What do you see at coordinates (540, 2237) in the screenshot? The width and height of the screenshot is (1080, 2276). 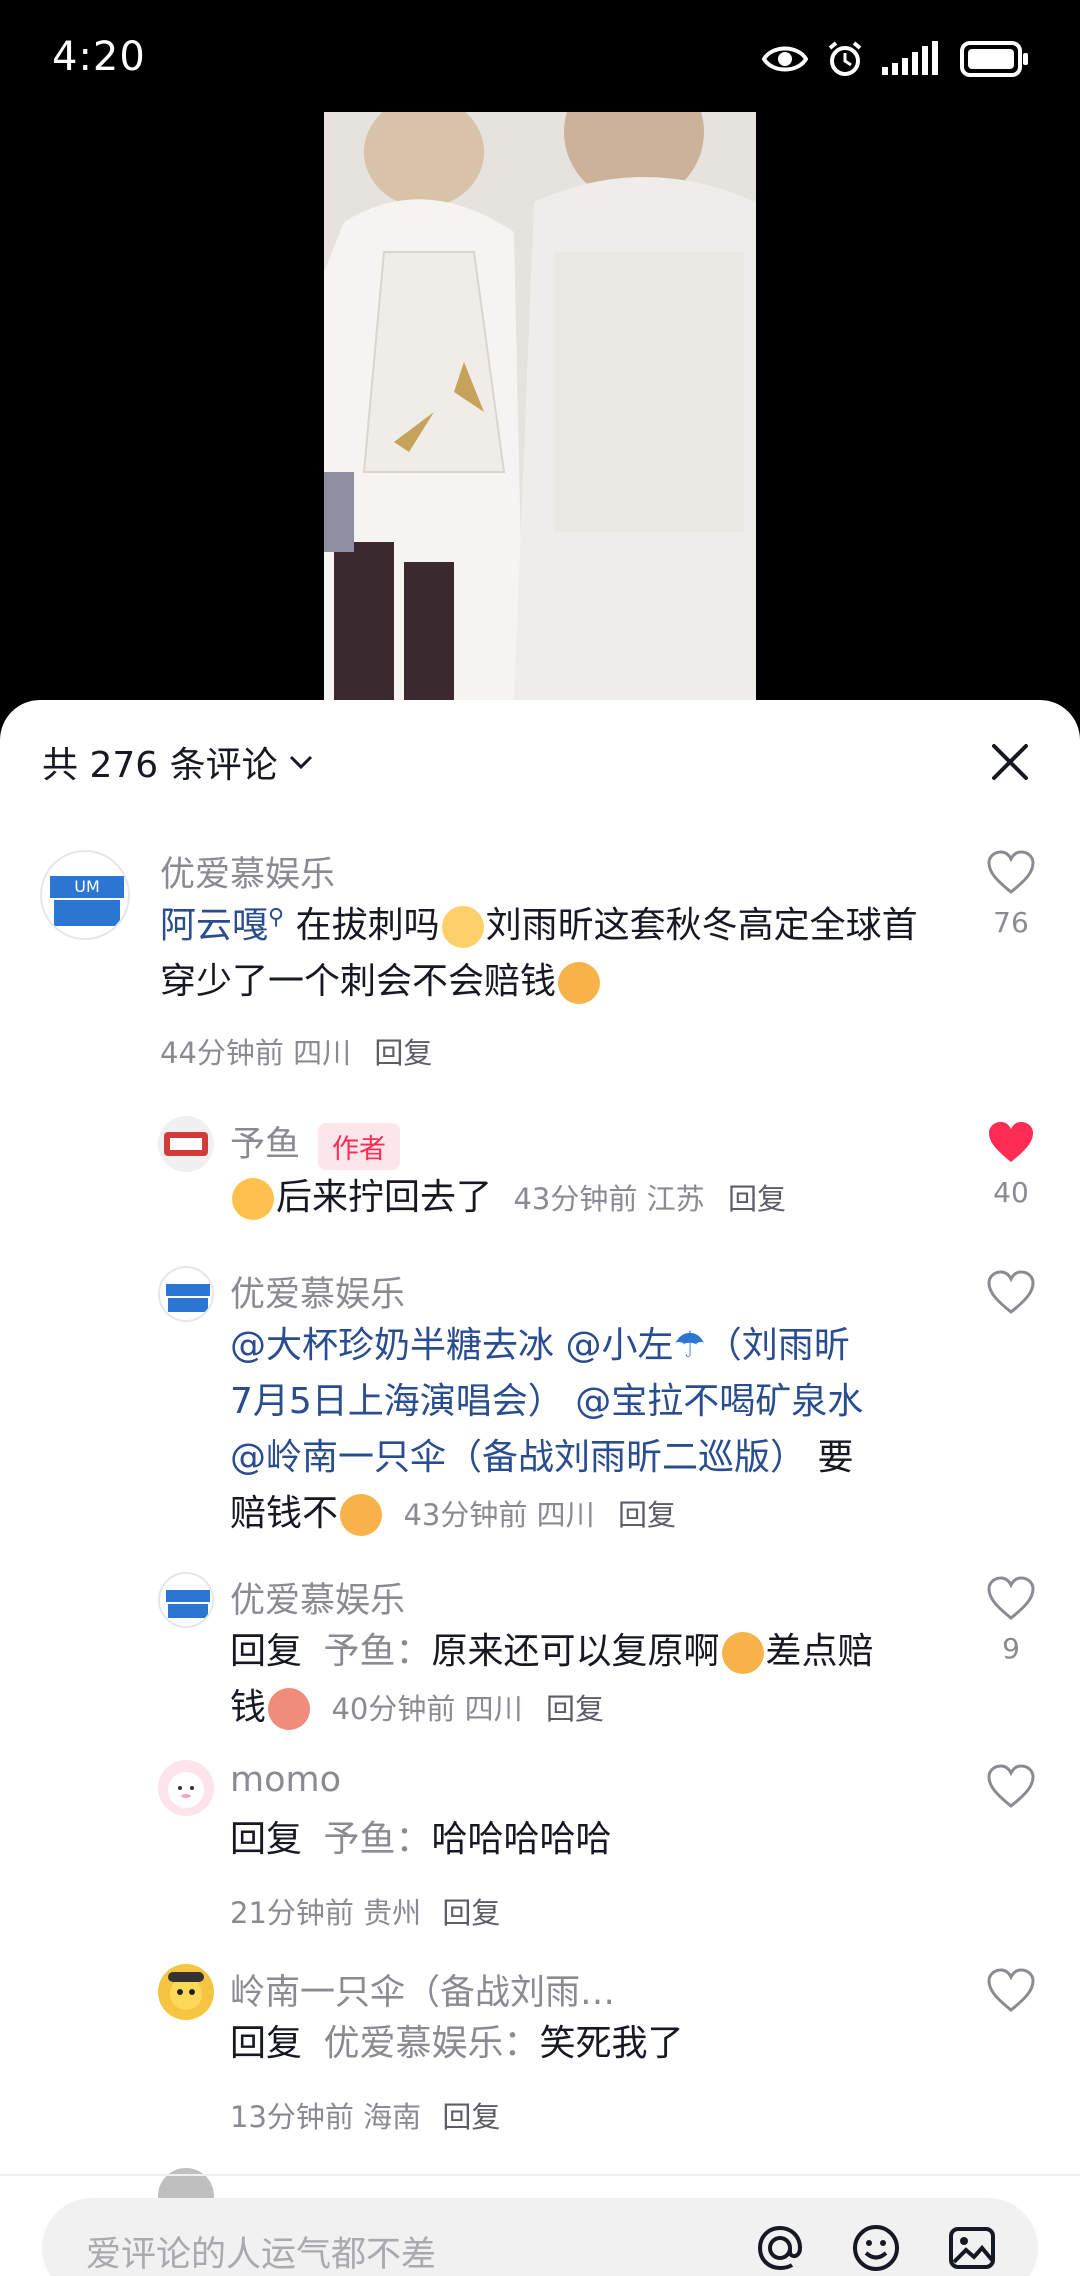 I see `comment-input: 爱评论的人运气都不差` at bounding box center [540, 2237].